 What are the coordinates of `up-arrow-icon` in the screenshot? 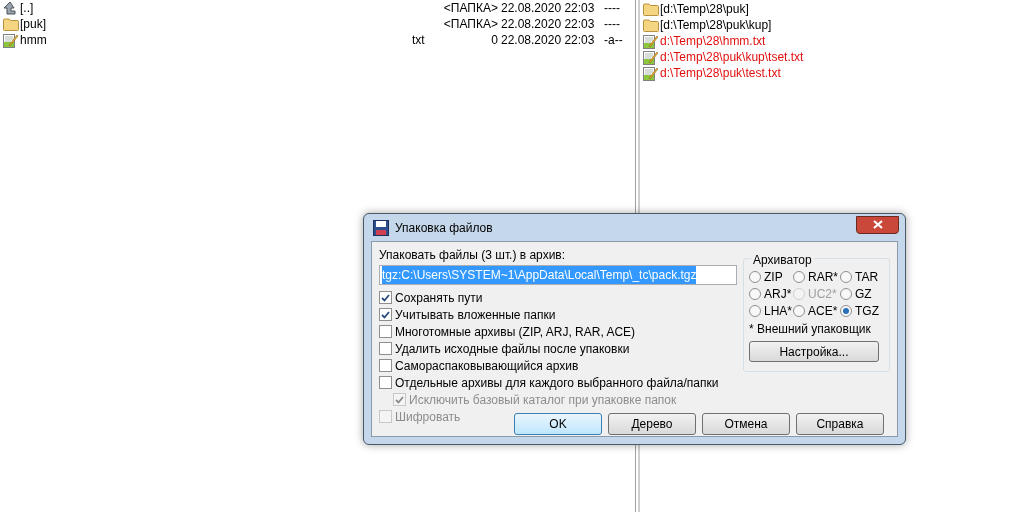 It's located at (10, 8).